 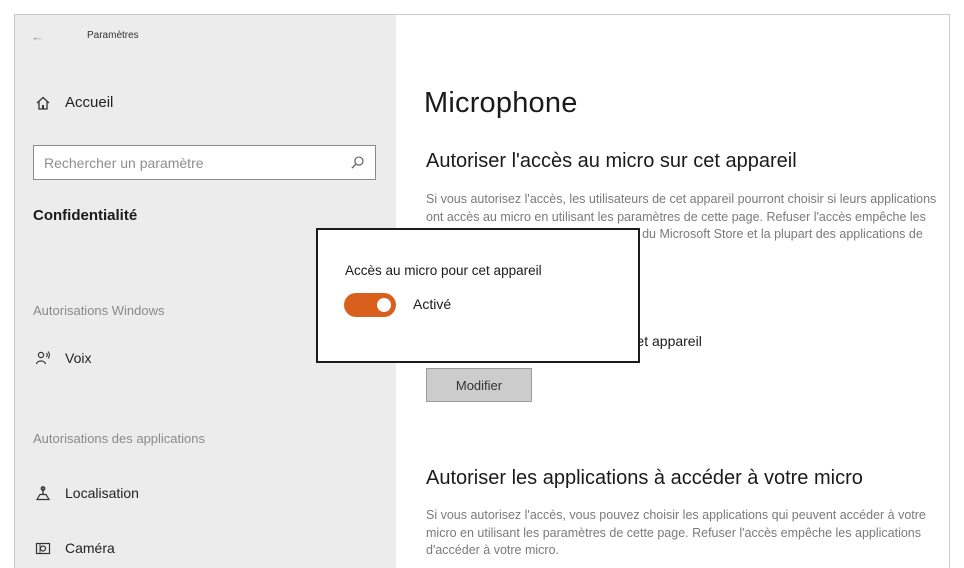 I want to click on search-box, so click(x=204, y=162).